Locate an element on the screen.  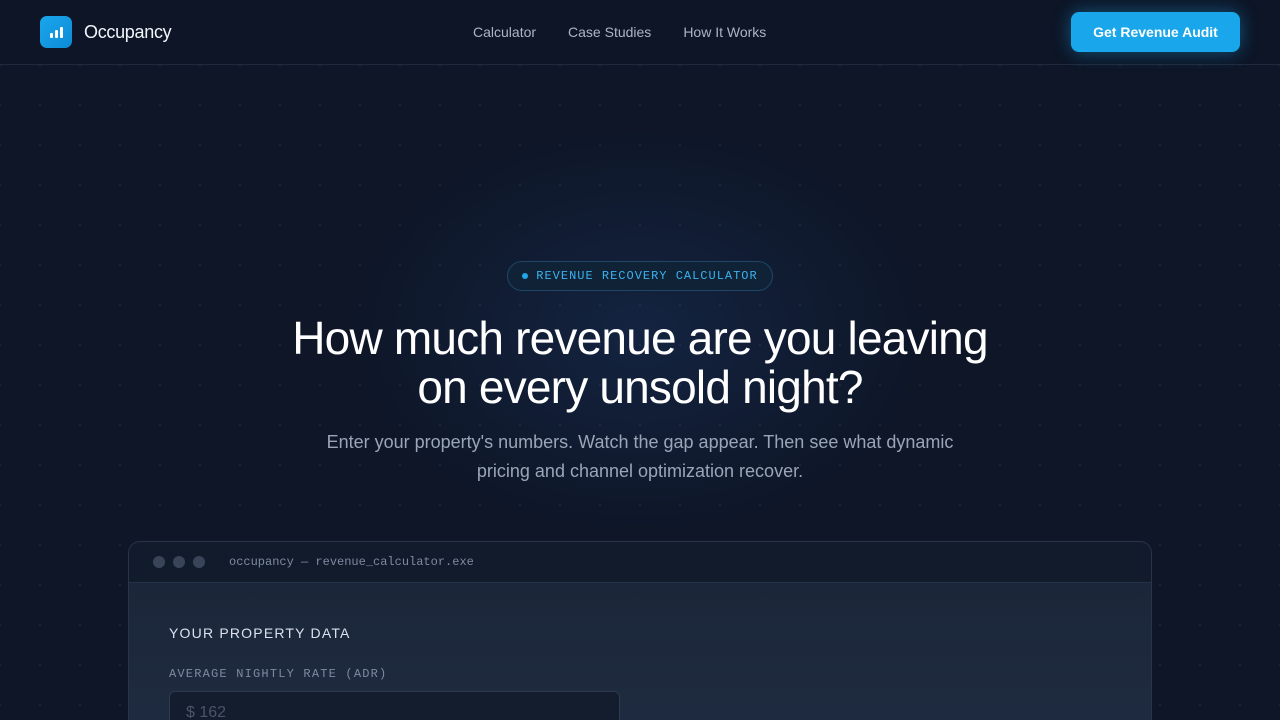
currency-symbol: $ is located at coordinates (190, 712).